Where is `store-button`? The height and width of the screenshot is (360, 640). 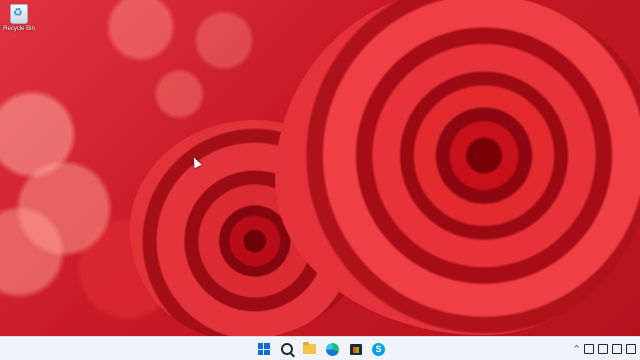 store-button is located at coordinates (355, 349).